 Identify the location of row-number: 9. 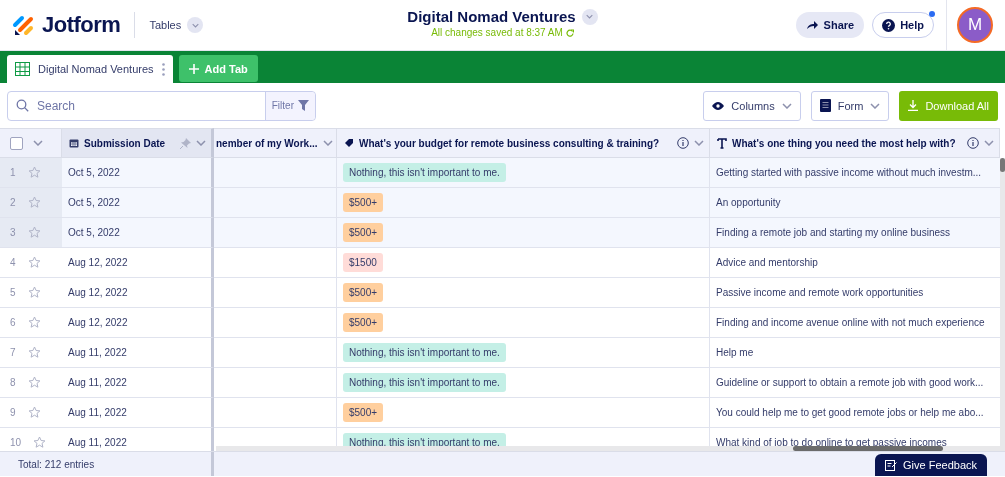
(13, 412).